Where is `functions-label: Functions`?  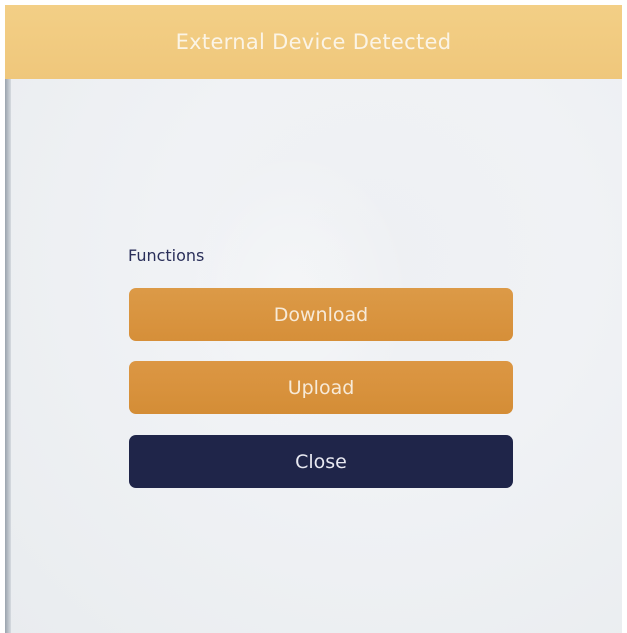
functions-label: Functions is located at coordinates (166, 255).